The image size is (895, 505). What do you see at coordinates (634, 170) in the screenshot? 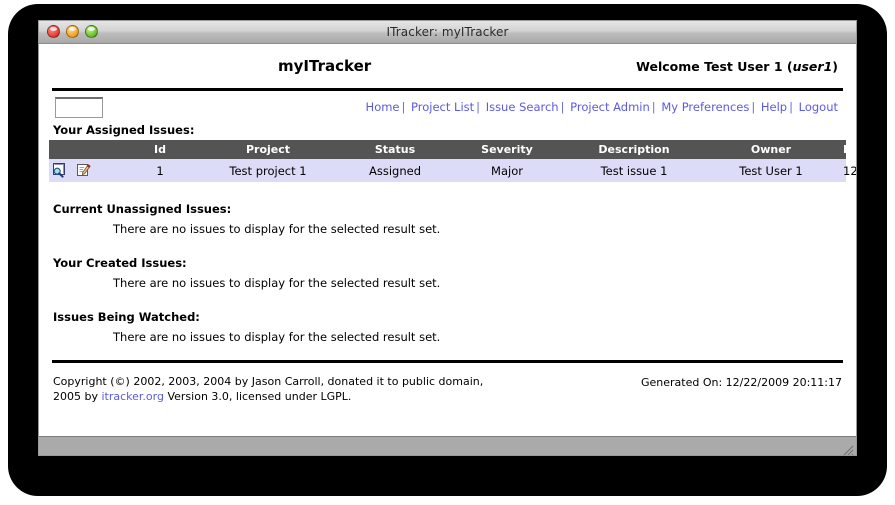
I see `cell-description: Test issue 1` at bounding box center [634, 170].